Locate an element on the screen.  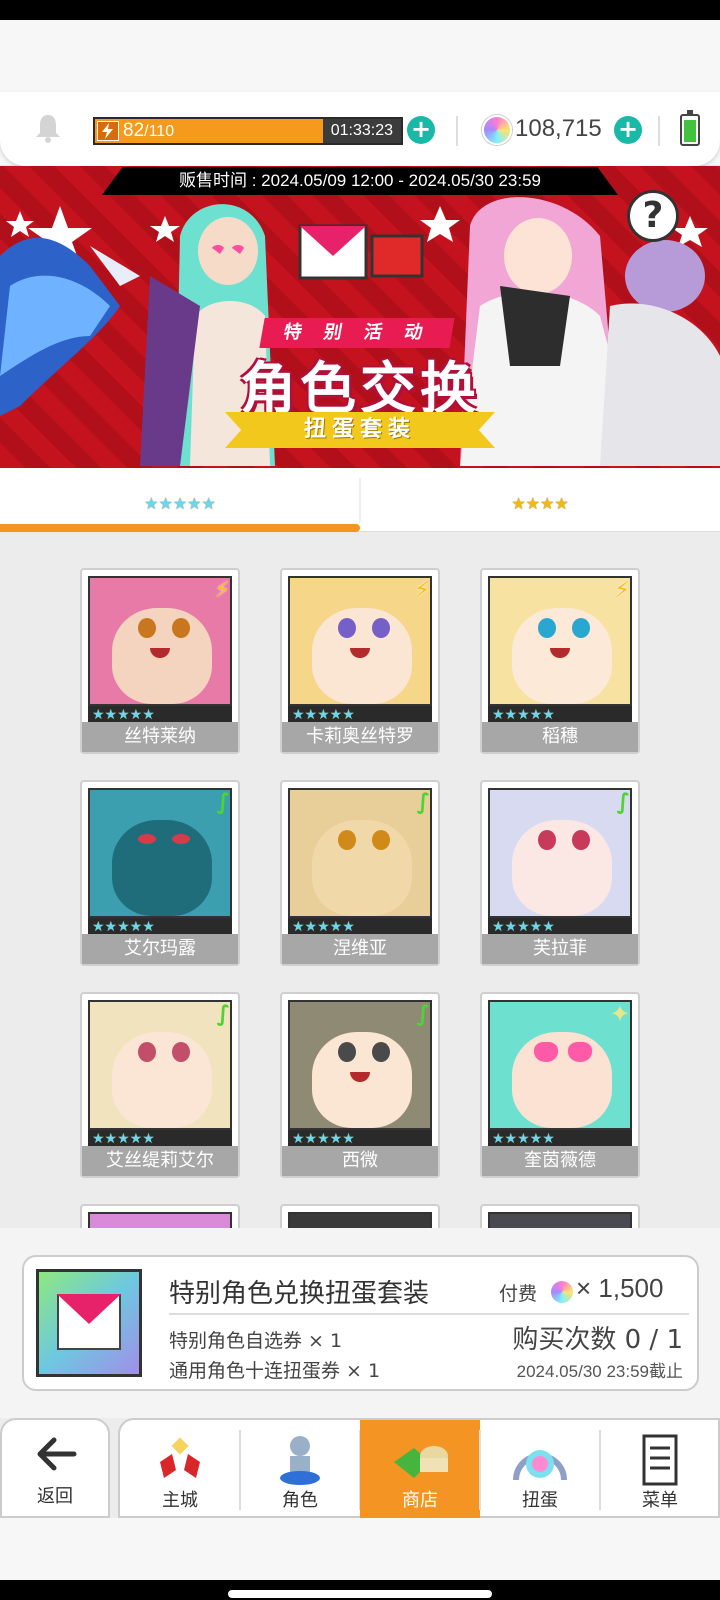
nav-item-characters: 角色 is located at coordinates (300, 1470).